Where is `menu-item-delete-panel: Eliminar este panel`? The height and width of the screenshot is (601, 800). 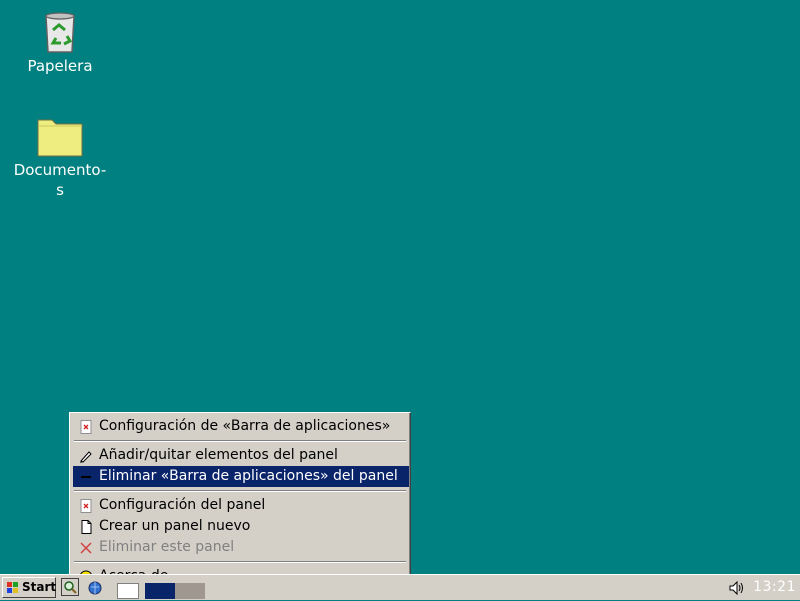
menu-item-delete-panel: Eliminar este panel is located at coordinates (241, 547).